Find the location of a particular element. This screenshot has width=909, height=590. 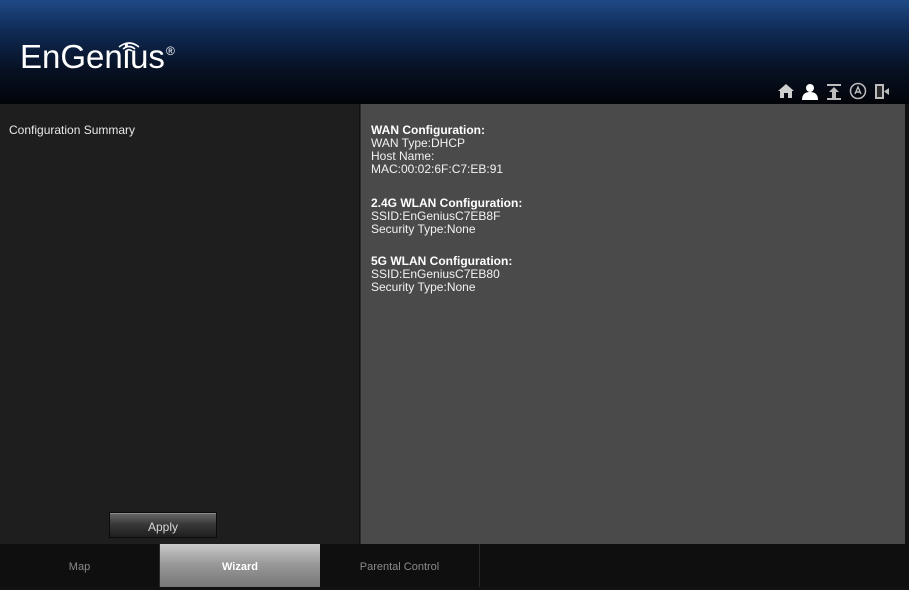

wifi-logo-icon is located at coordinates (129, 47).